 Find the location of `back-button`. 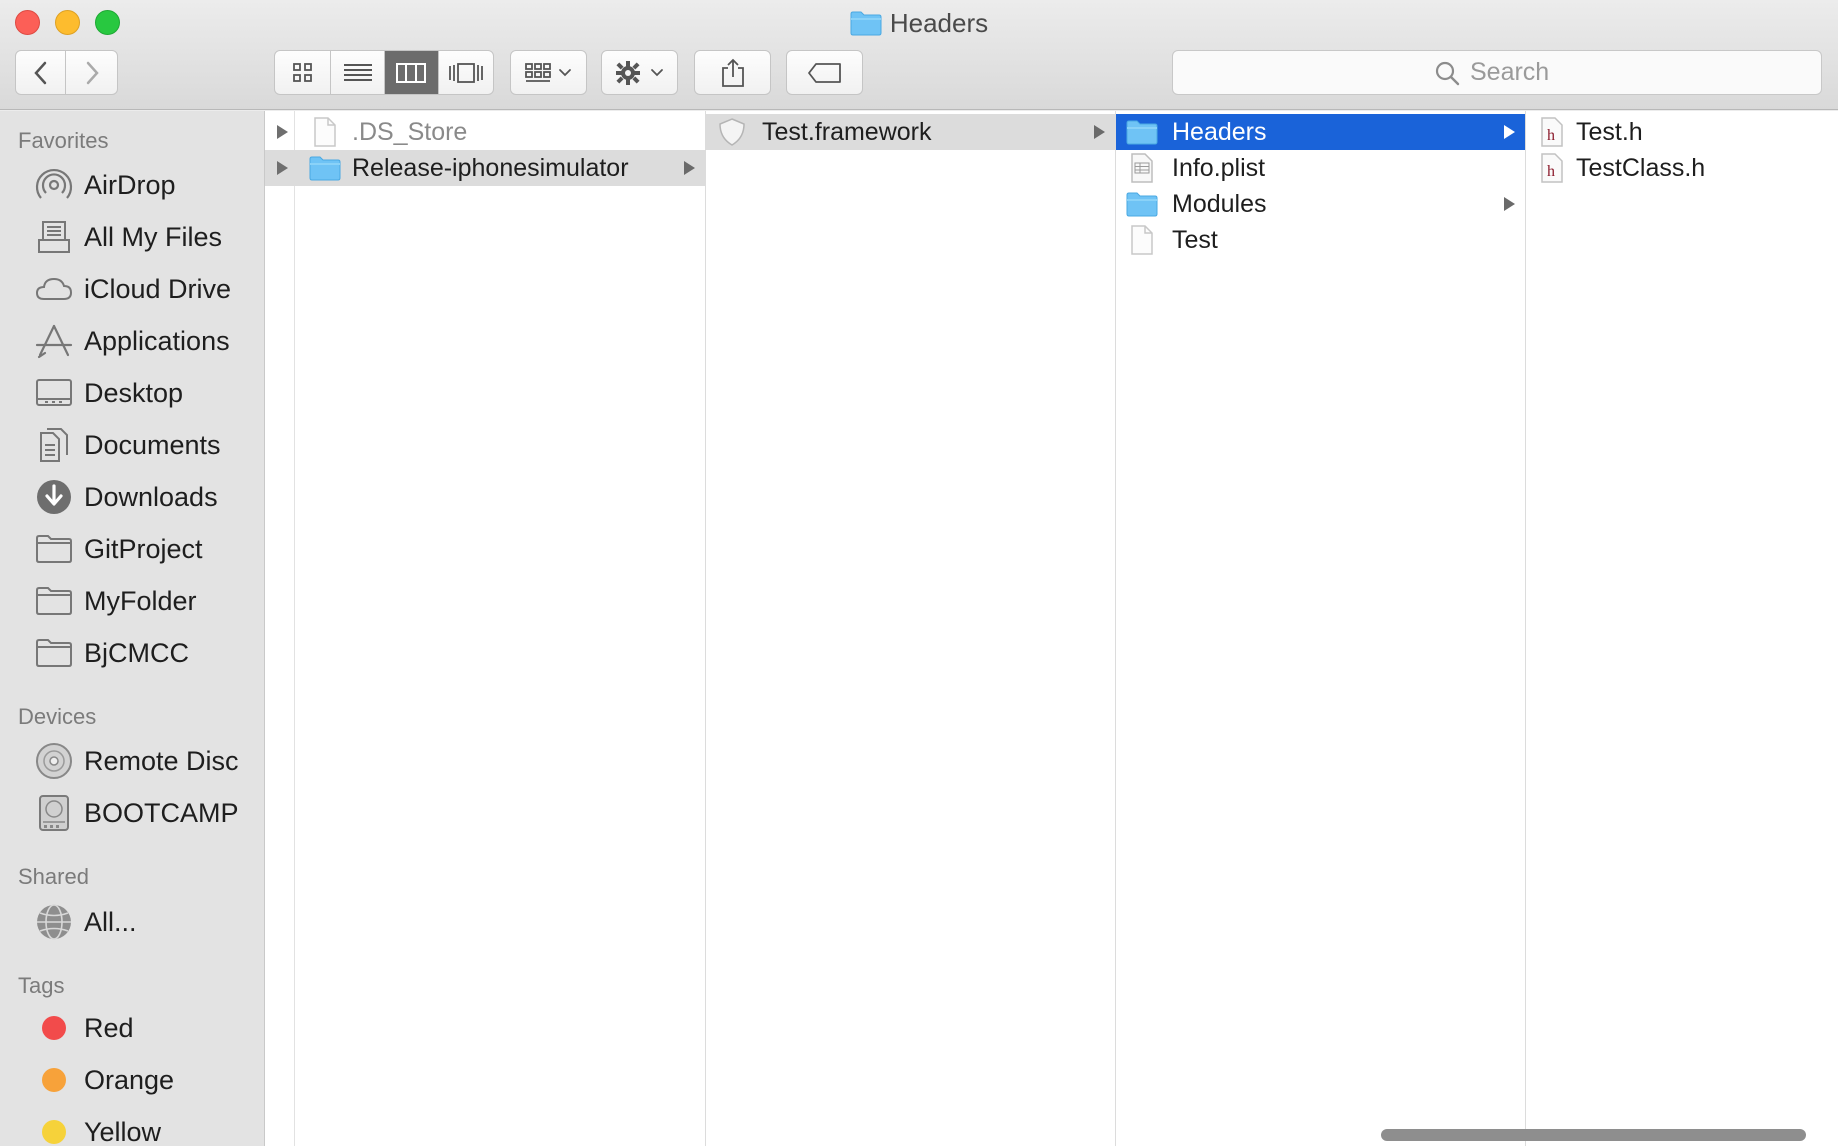

back-button is located at coordinates (41, 72).